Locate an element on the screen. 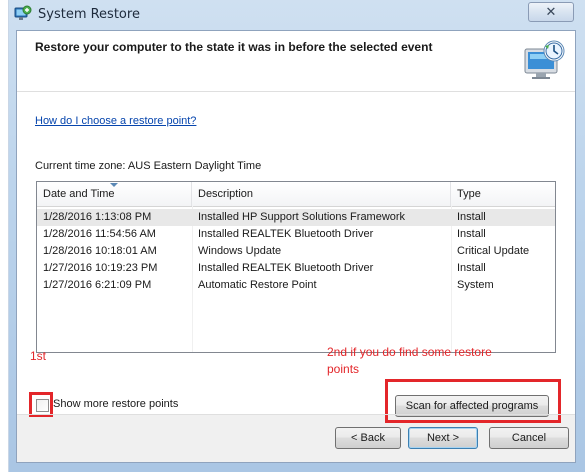 This screenshot has height=472, width=585. title-bar: System Restore ✕ is located at coordinates (296, 15).